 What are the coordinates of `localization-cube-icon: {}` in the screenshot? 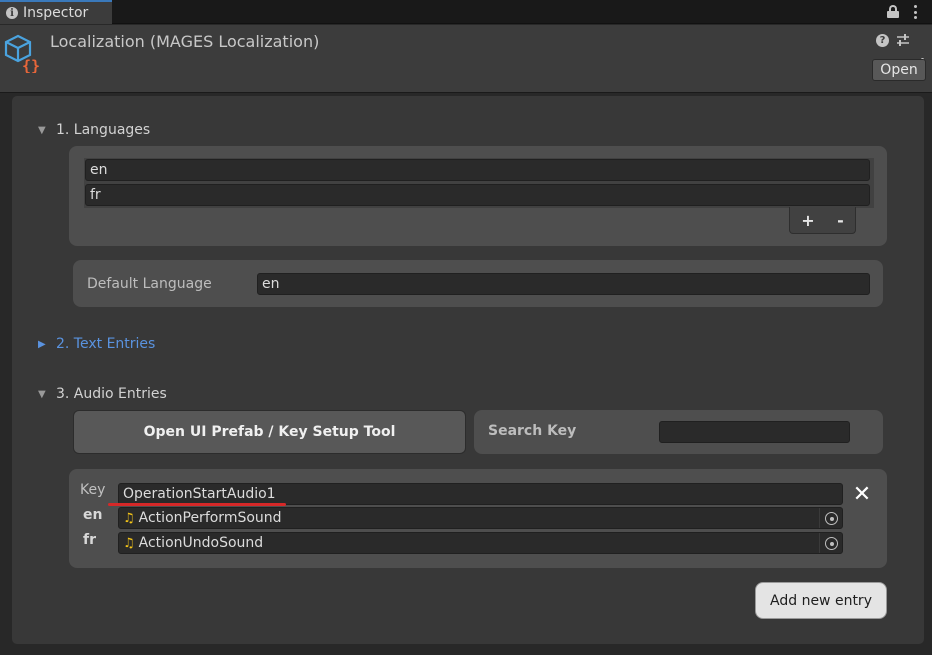 It's located at (22, 53).